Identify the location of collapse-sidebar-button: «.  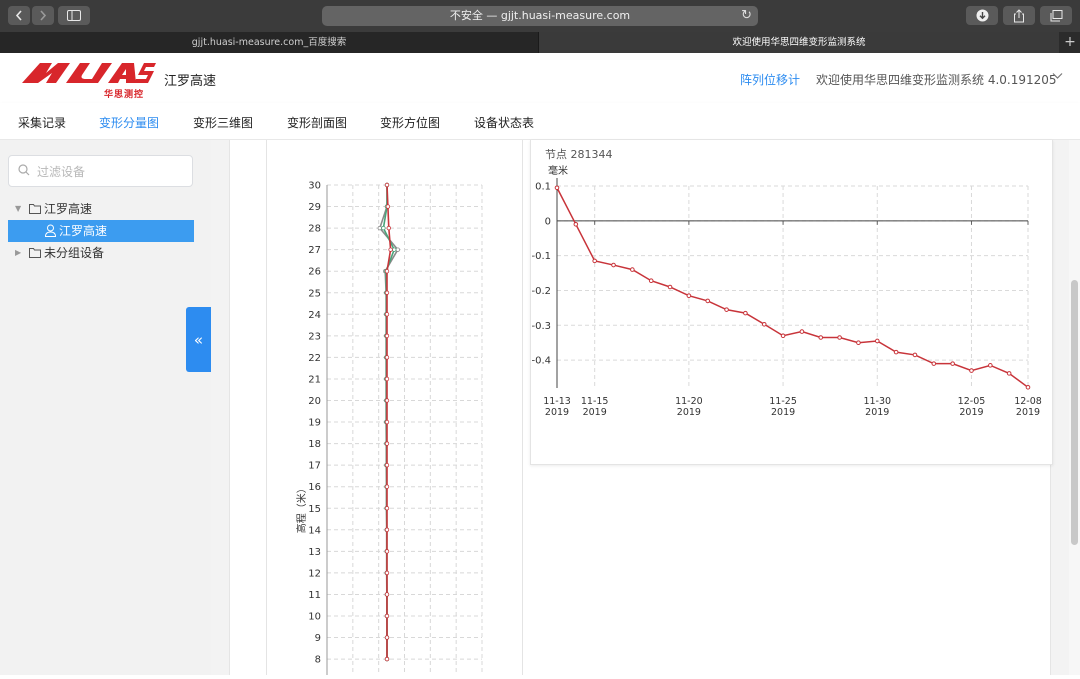
(198, 339).